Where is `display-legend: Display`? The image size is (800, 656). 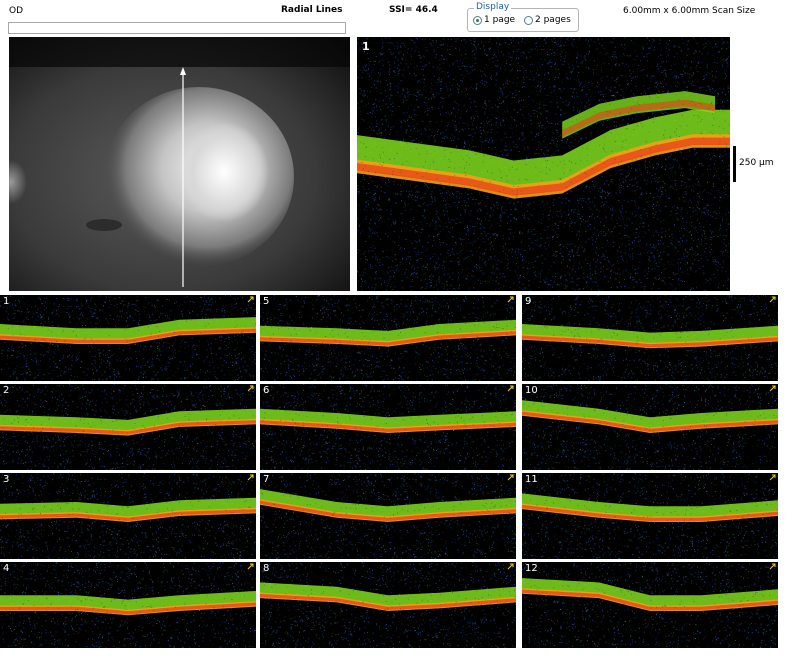
display-legend: Display is located at coordinates (493, 7).